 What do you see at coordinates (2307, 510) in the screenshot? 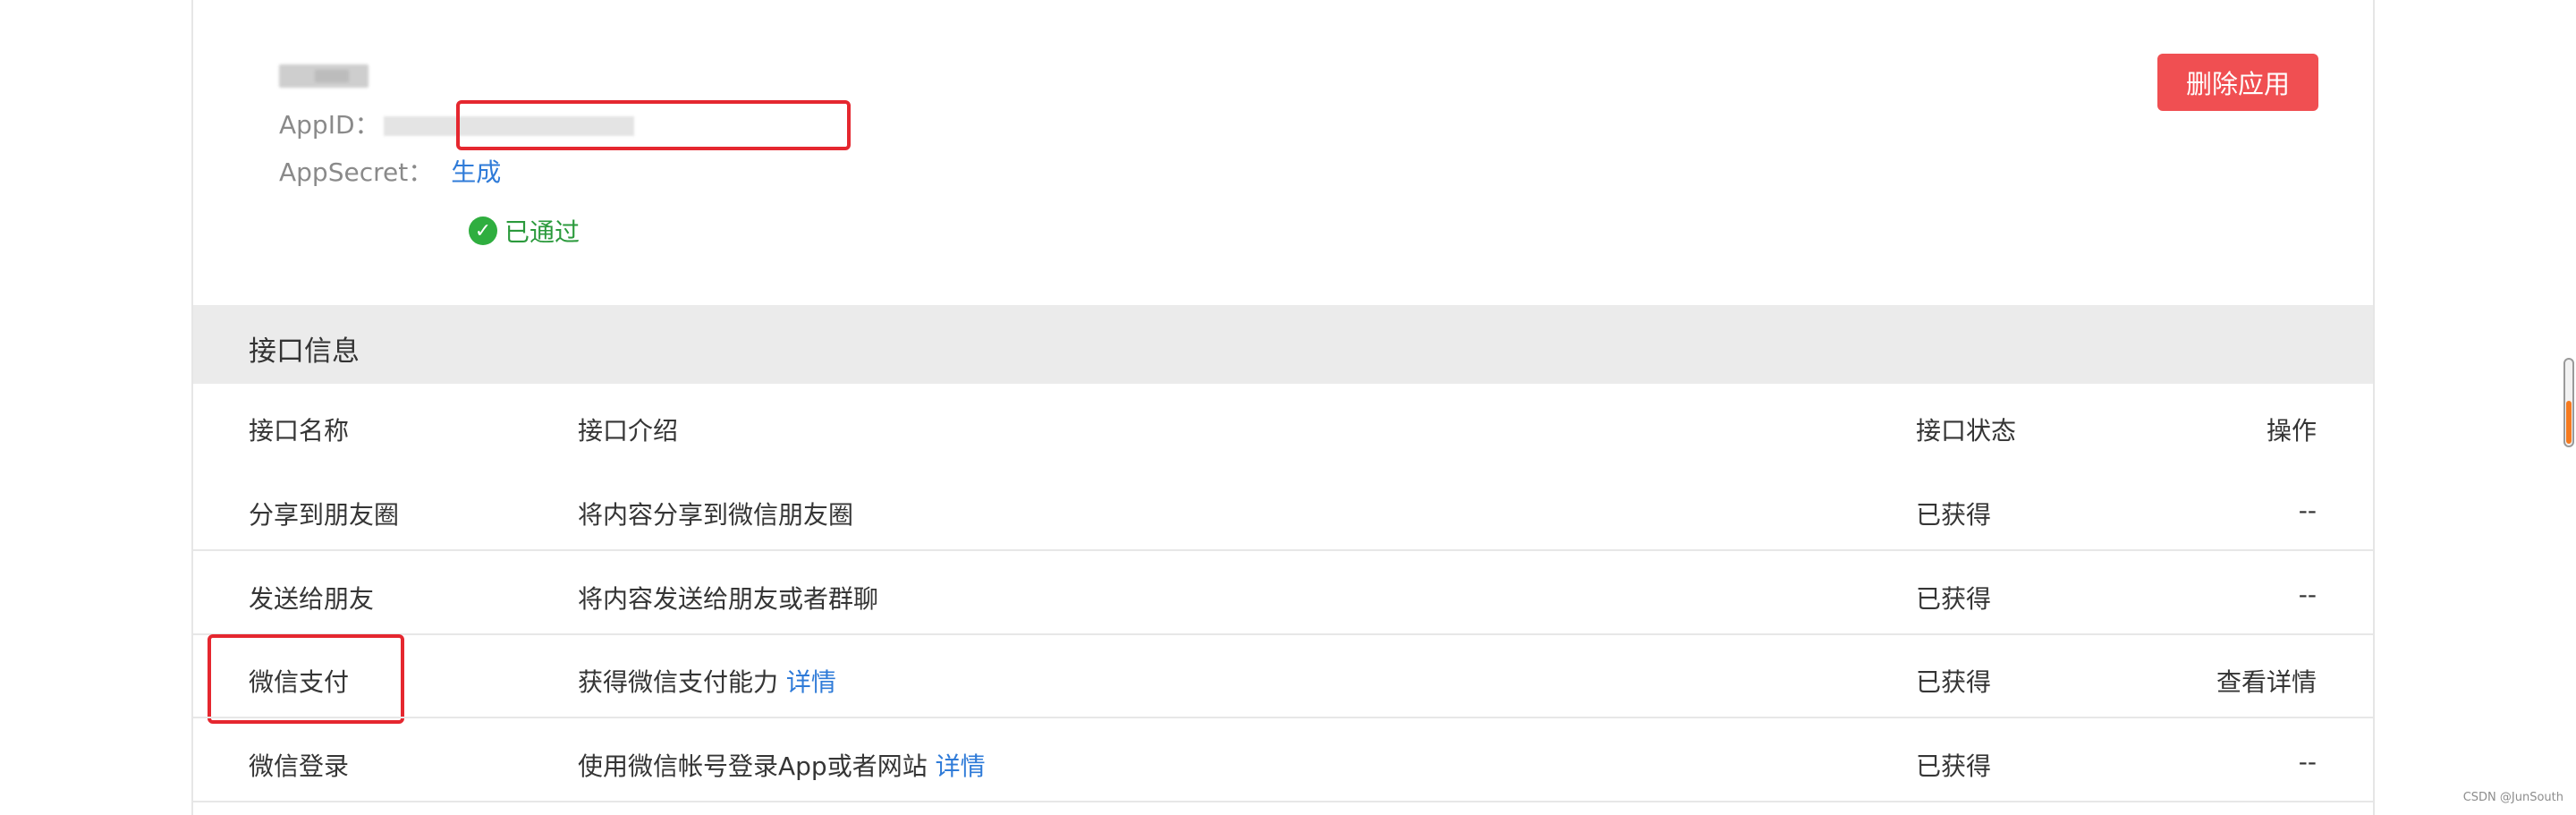
I see `row-action-share-moments: --` at bounding box center [2307, 510].